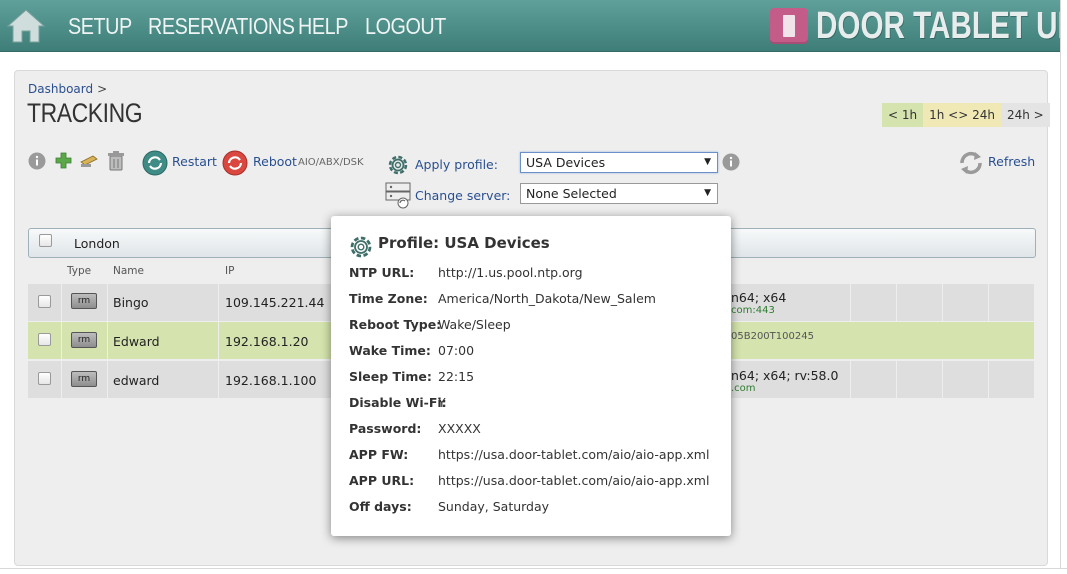  Describe the element at coordinates (456, 164) in the screenshot. I see `apply-profile-label: Apply profile:` at that location.